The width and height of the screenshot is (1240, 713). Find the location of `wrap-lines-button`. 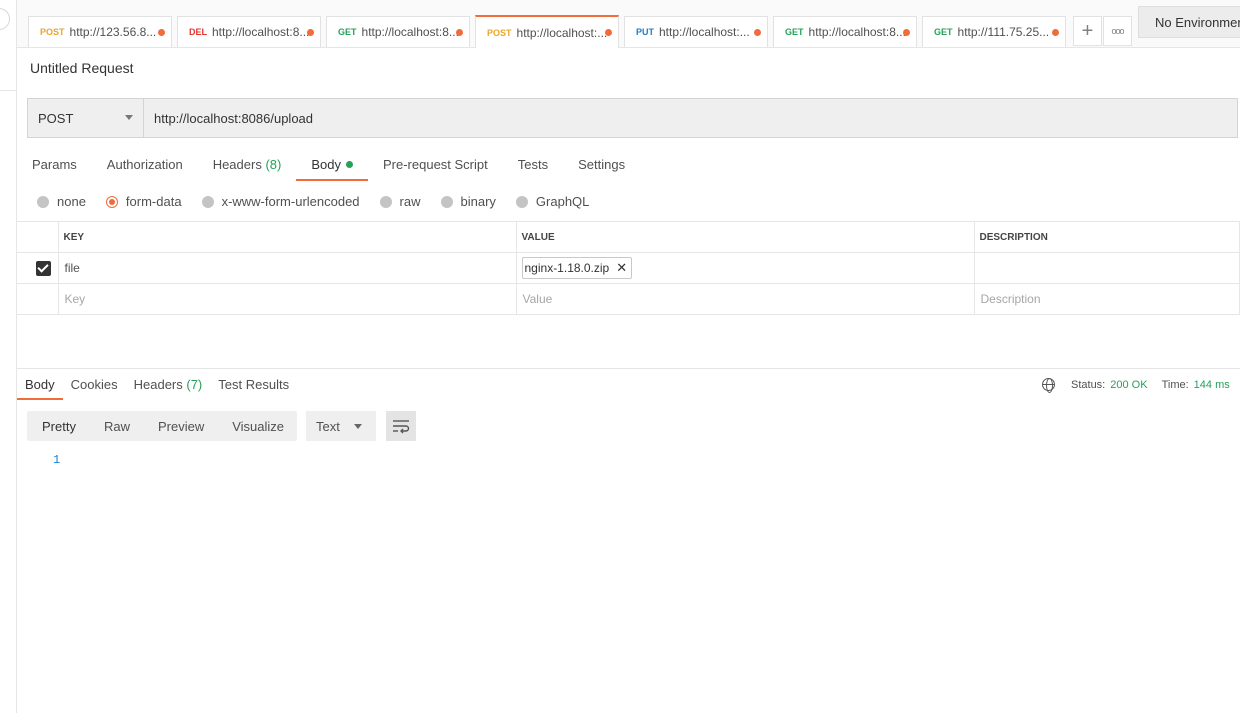

wrap-lines-button is located at coordinates (401, 426).